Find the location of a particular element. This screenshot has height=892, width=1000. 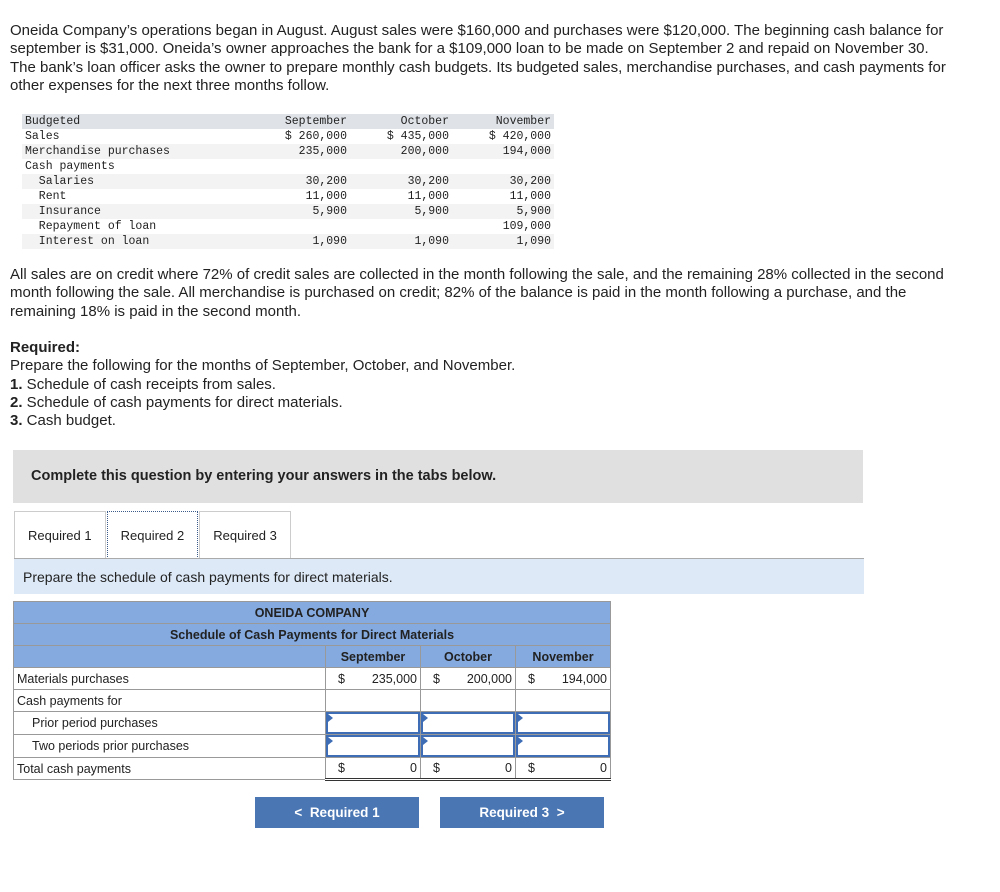

tab-bar: Required 1 Required 2 Required 3 is located at coordinates (152, 535).